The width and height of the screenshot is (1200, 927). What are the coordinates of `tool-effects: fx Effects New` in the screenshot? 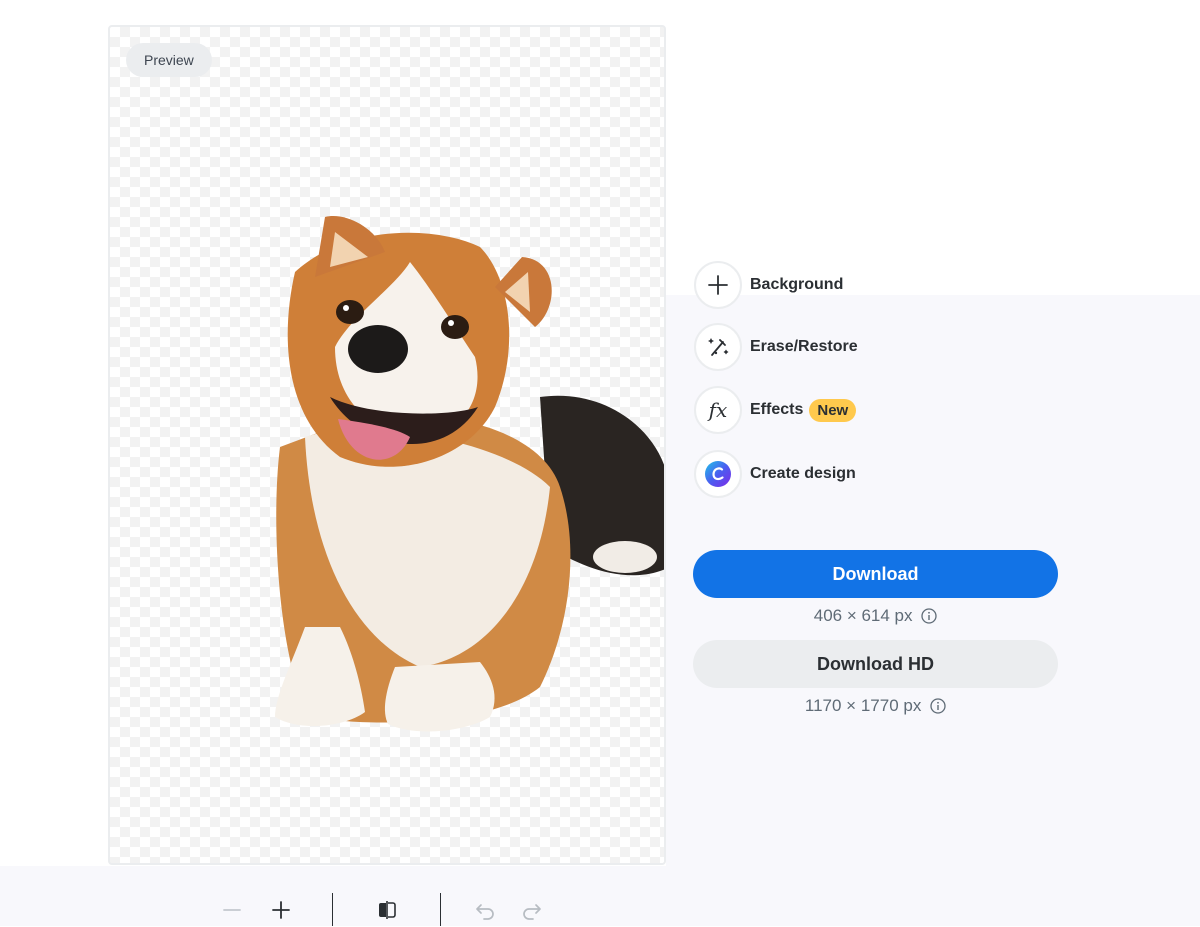 It's located at (775, 410).